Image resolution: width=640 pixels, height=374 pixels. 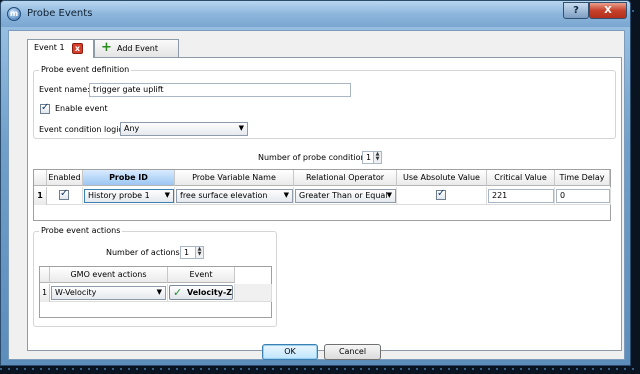 I want to click on help-button: ?, so click(x=576, y=10).